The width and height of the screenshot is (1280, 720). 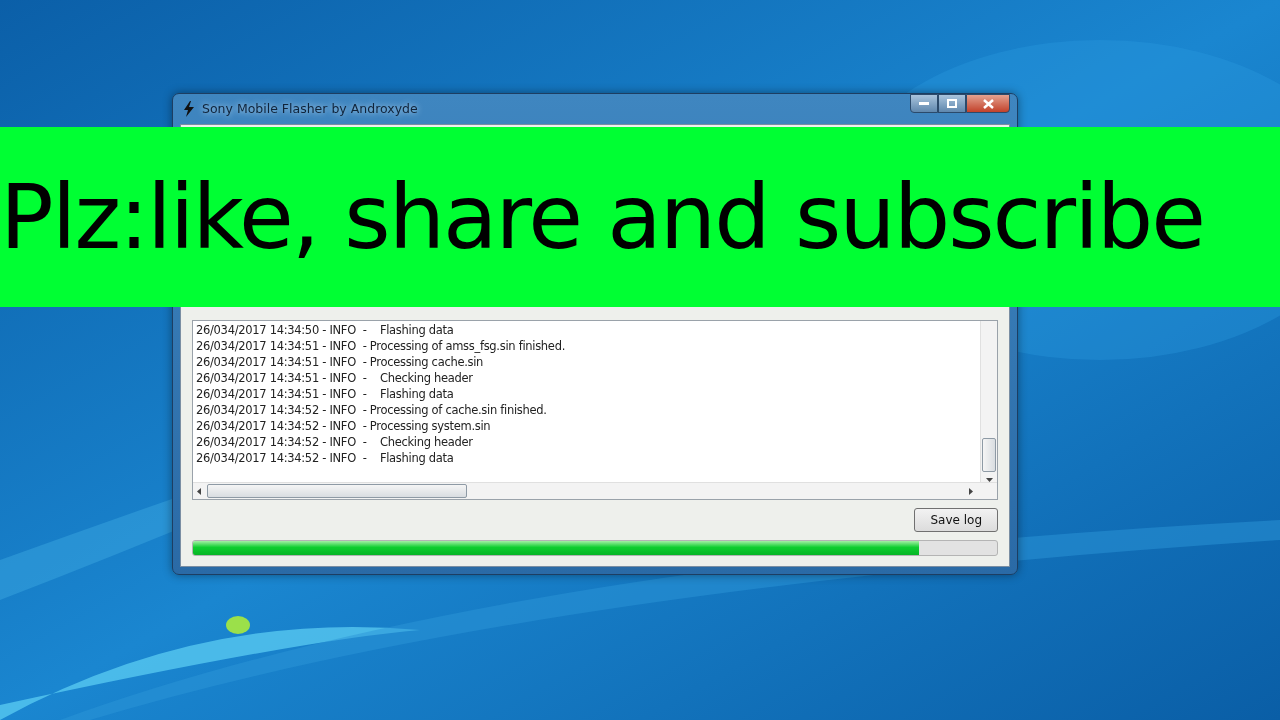 What do you see at coordinates (988, 401) in the screenshot?
I see `vertical-scrollbar` at bounding box center [988, 401].